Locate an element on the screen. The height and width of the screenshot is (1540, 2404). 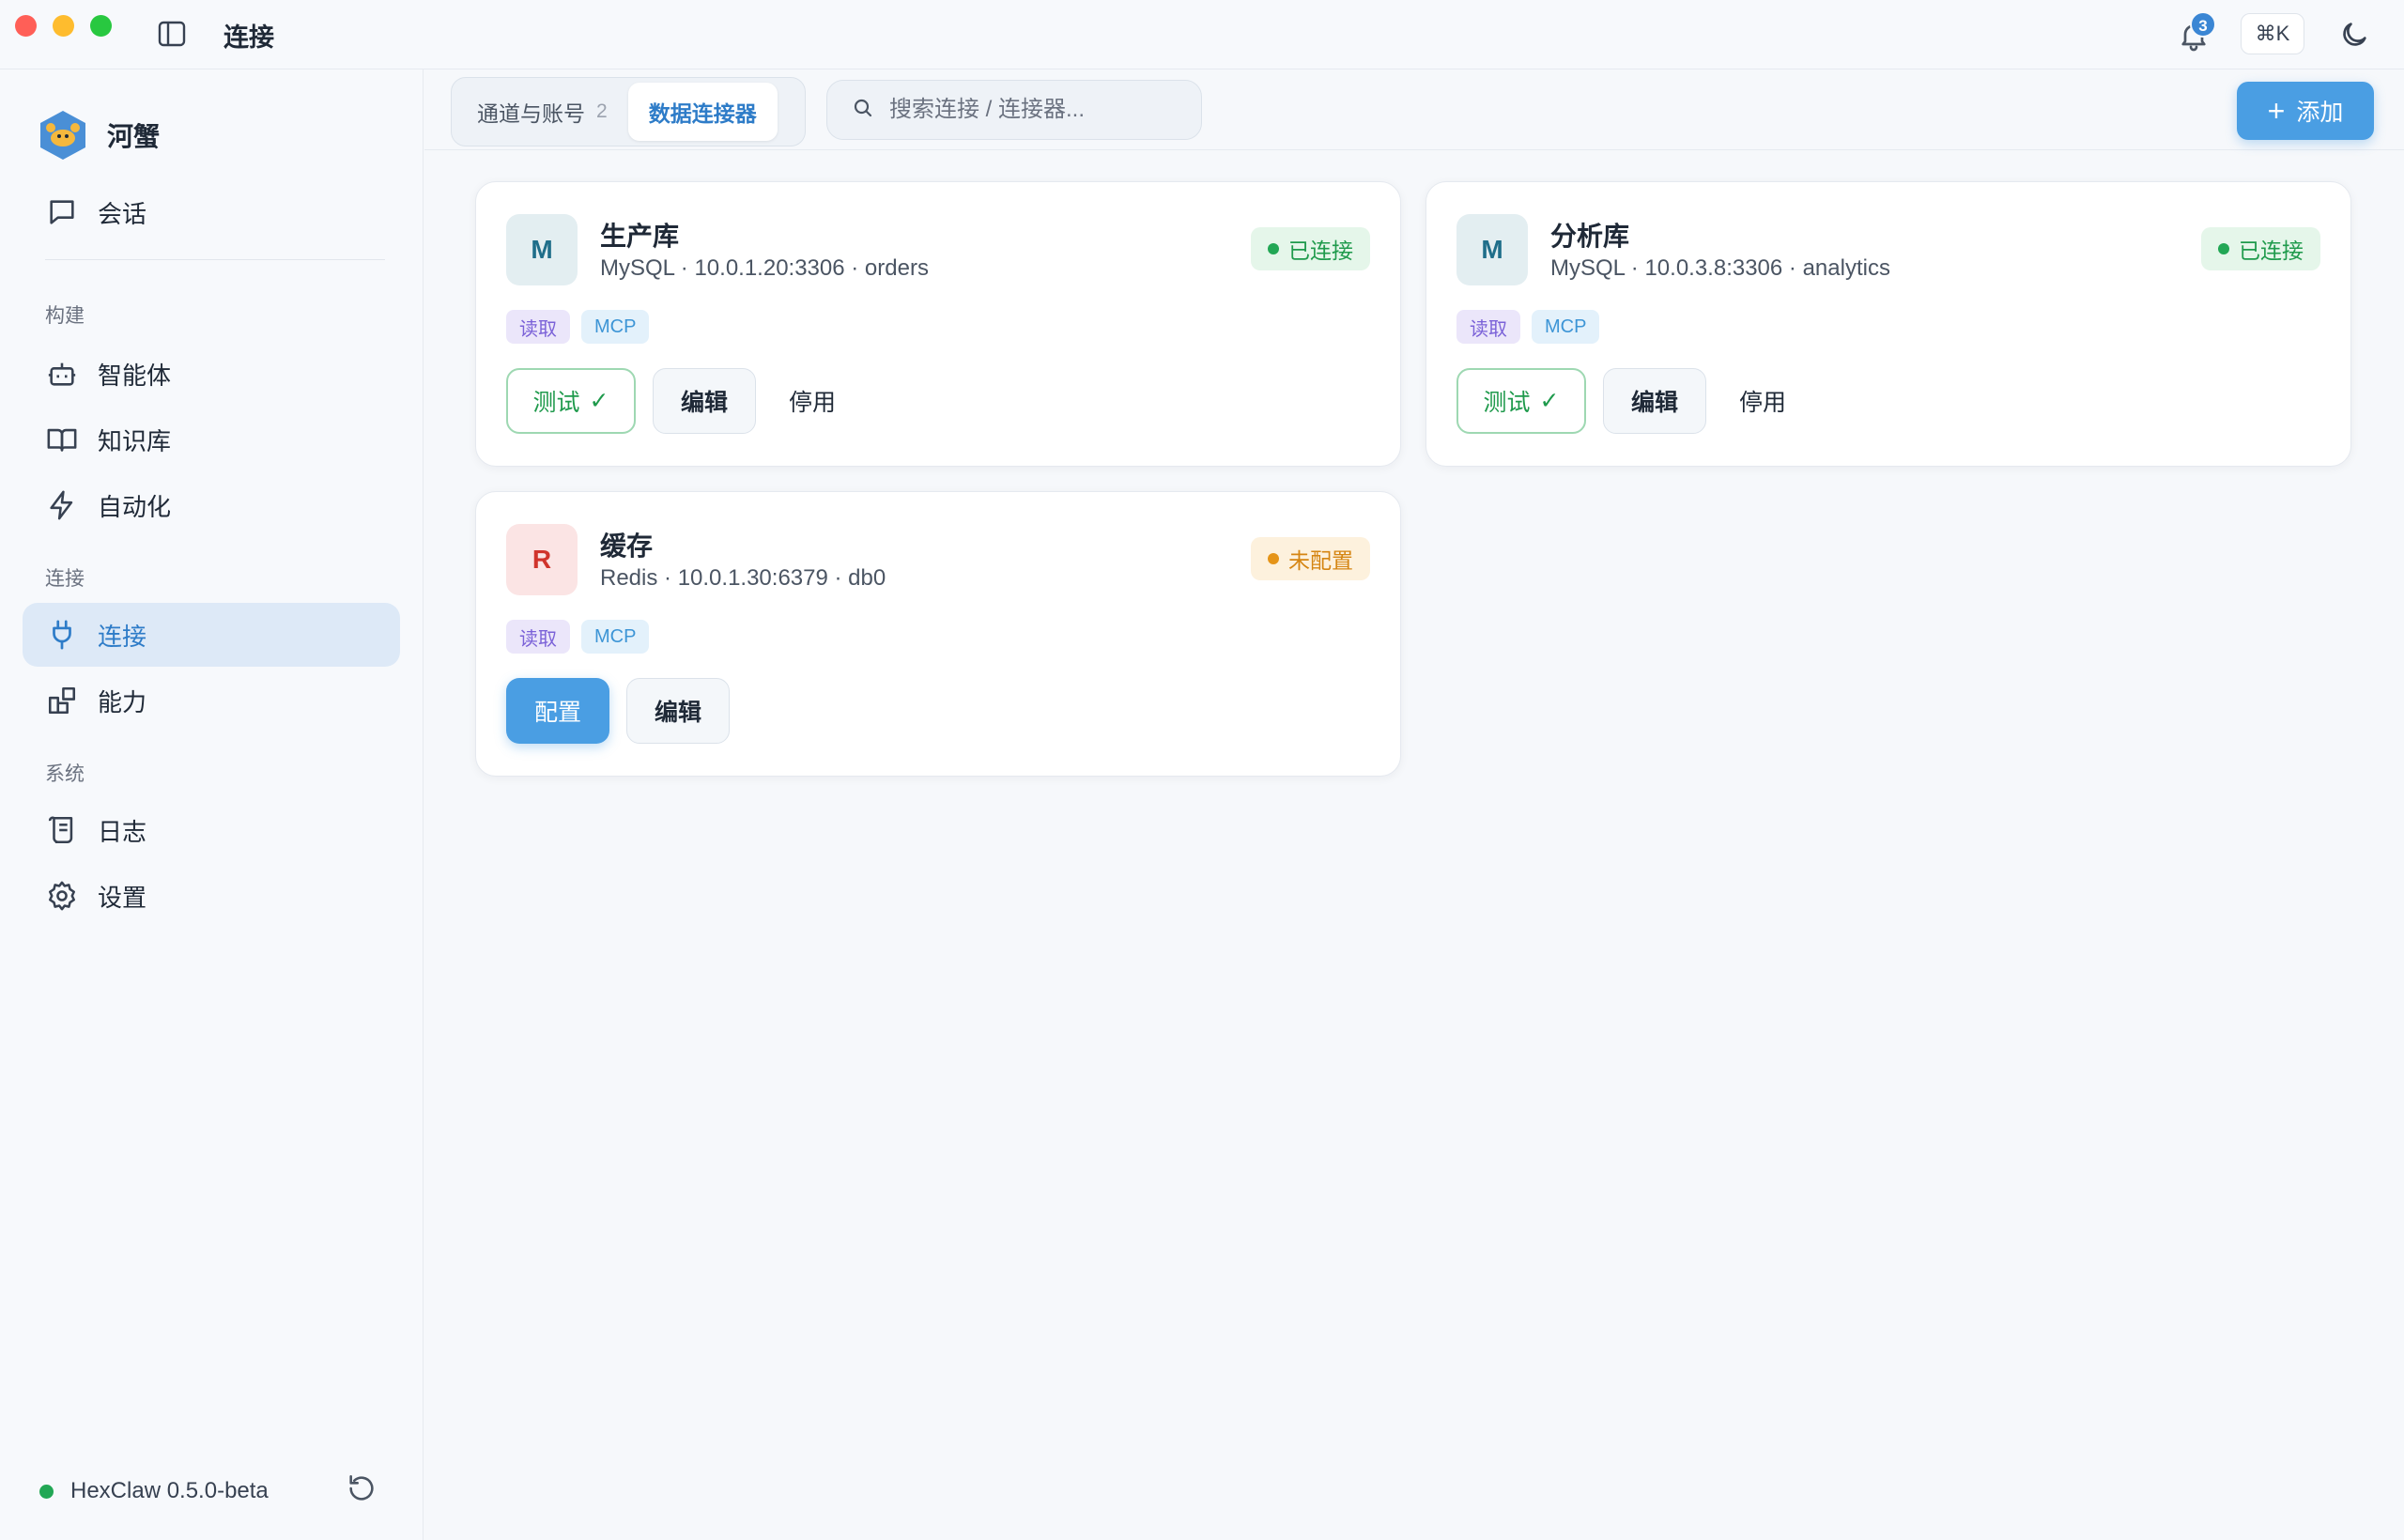
add-button-label: 添加 is located at coordinates (2320, 113).